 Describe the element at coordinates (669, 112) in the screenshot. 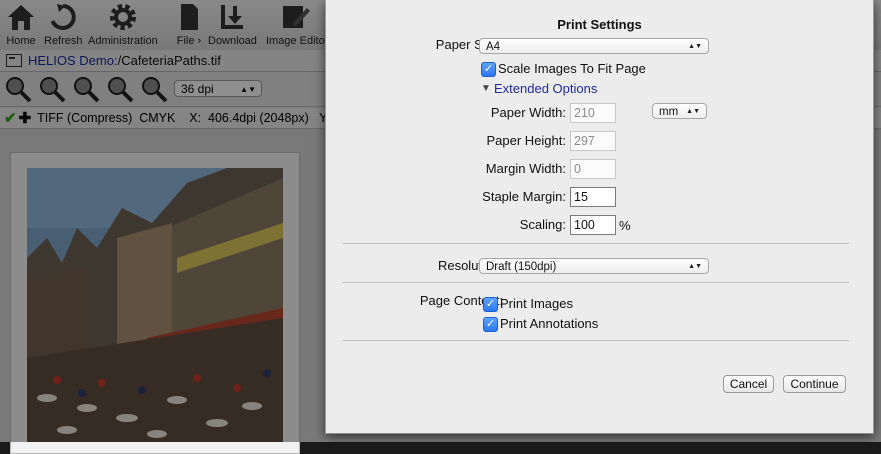

I see `unit-value: mm` at that location.